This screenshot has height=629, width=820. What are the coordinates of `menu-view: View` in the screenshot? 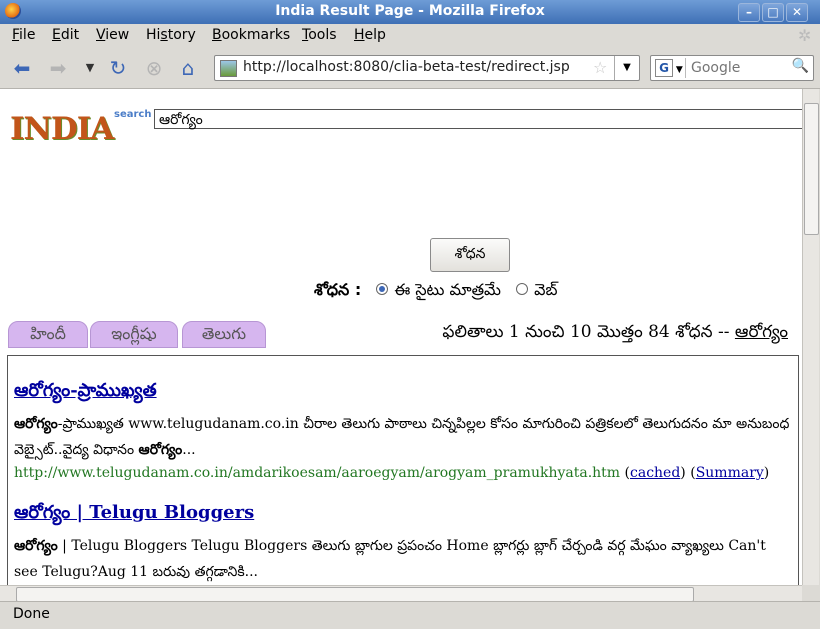 It's located at (112, 35).